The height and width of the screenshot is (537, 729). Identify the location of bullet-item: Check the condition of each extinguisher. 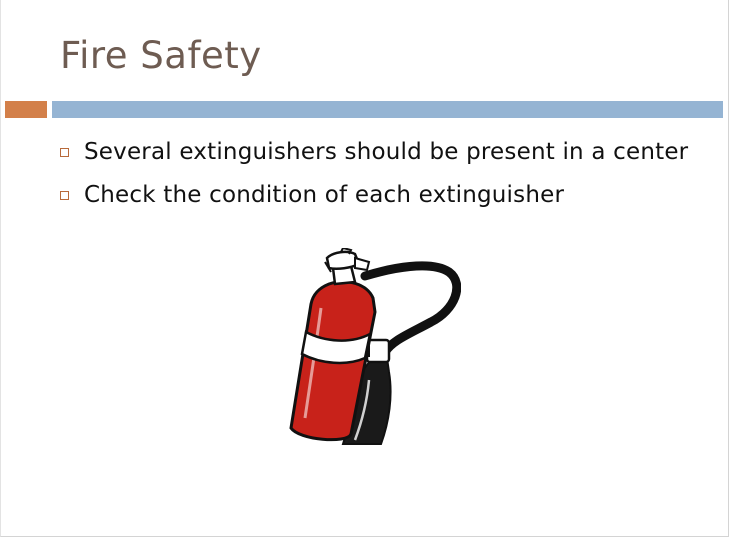
(374, 194).